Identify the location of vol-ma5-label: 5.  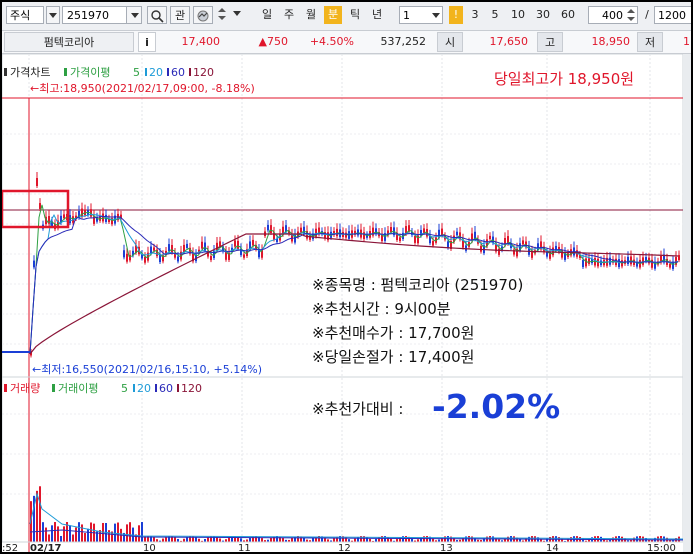
(124, 388).